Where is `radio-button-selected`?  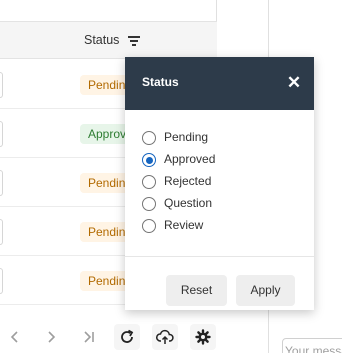 radio-button-selected is located at coordinates (149, 160).